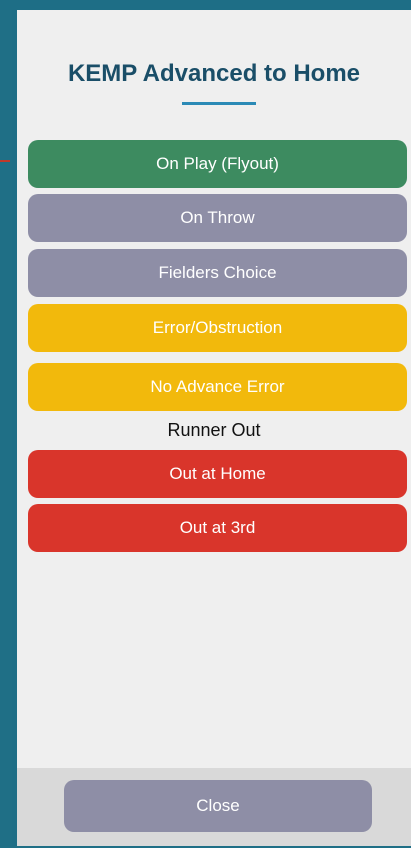 This screenshot has width=411, height=848. I want to click on runner-out-label: Runner Out, so click(214, 430).